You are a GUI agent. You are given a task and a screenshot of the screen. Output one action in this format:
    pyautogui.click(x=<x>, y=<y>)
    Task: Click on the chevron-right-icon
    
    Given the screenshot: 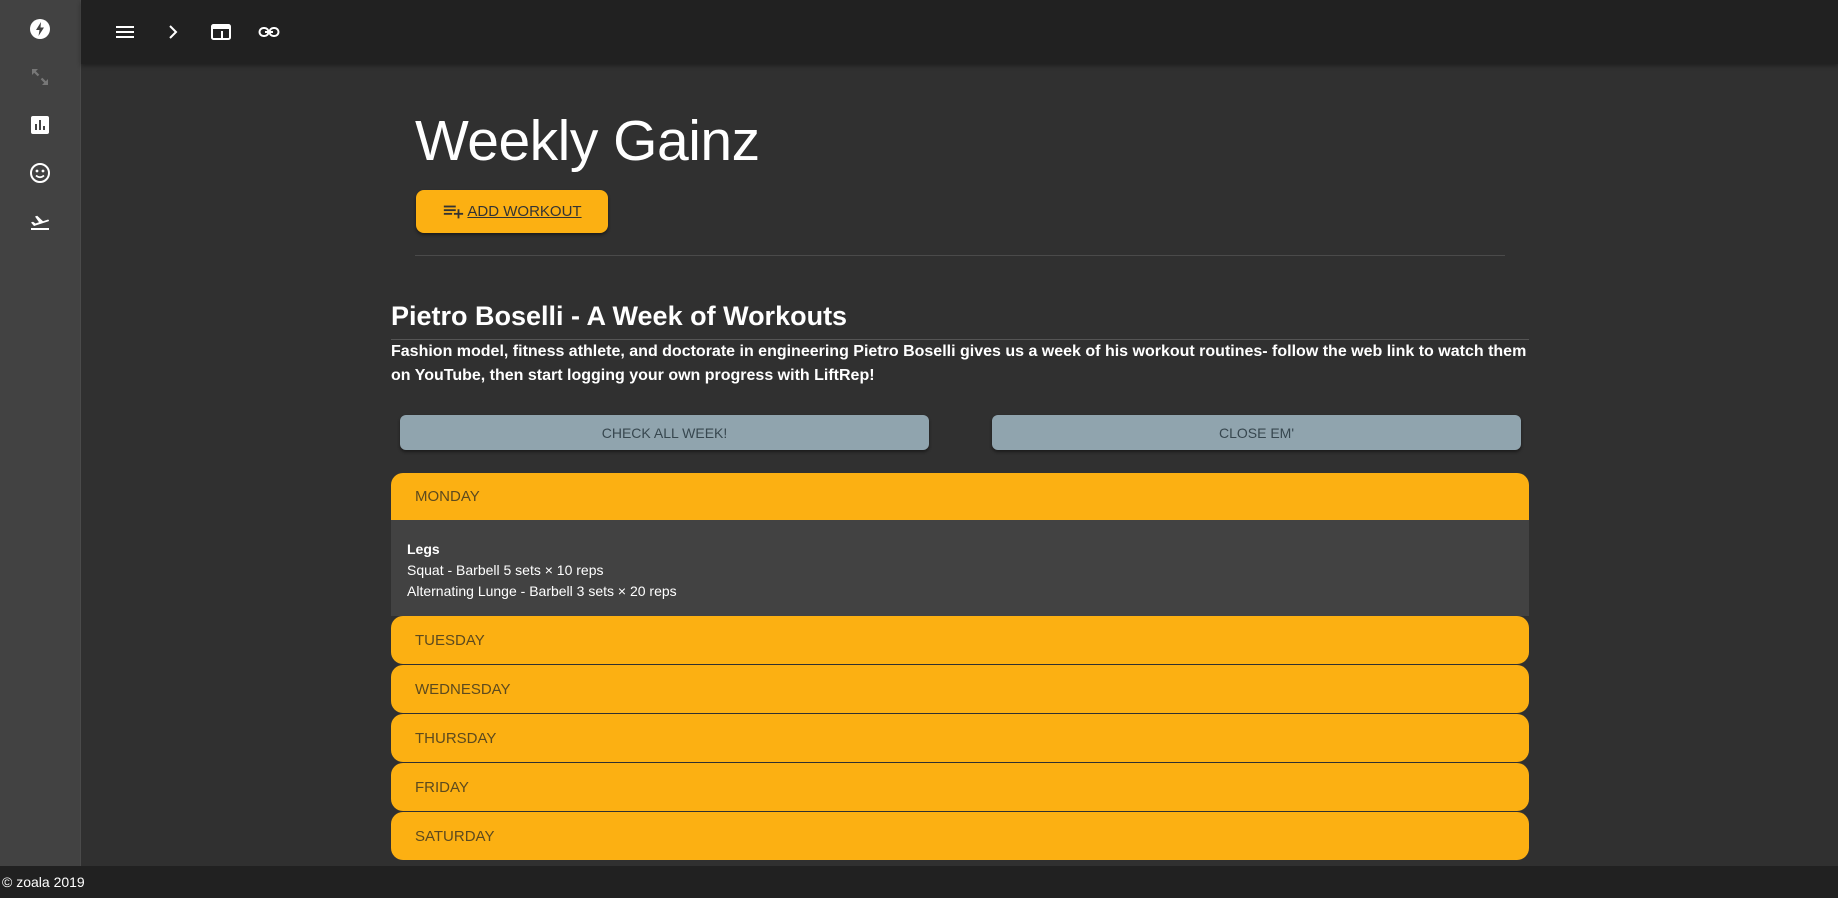 What is the action you would take?
    pyautogui.click(x=173, y=32)
    